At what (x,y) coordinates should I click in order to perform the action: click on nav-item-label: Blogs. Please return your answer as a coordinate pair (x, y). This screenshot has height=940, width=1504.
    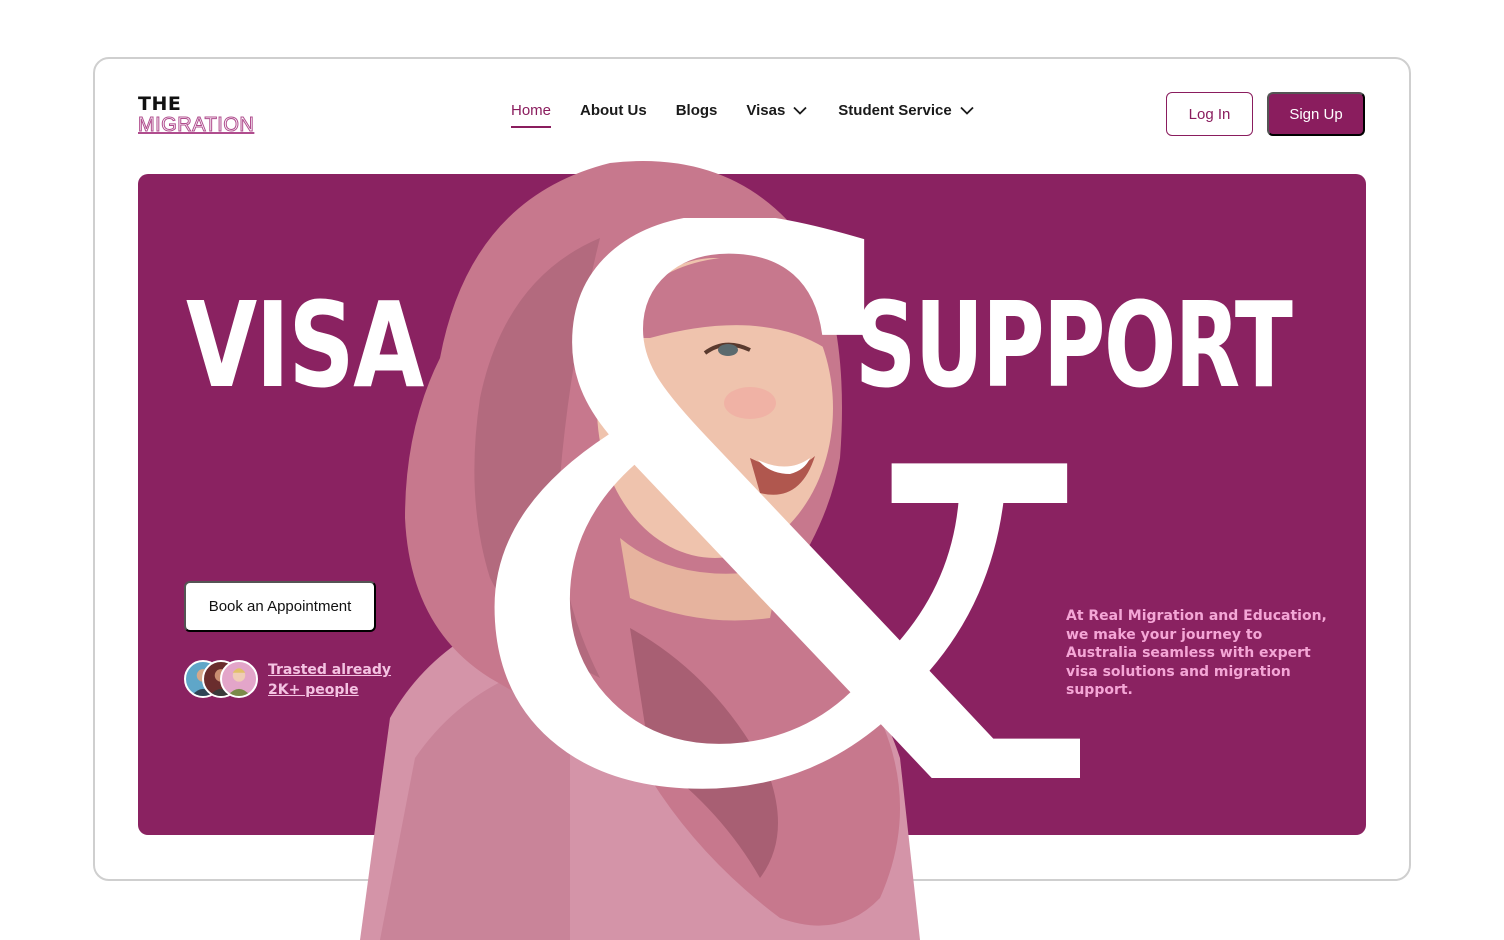
    Looking at the image, I should click on (696, 110).